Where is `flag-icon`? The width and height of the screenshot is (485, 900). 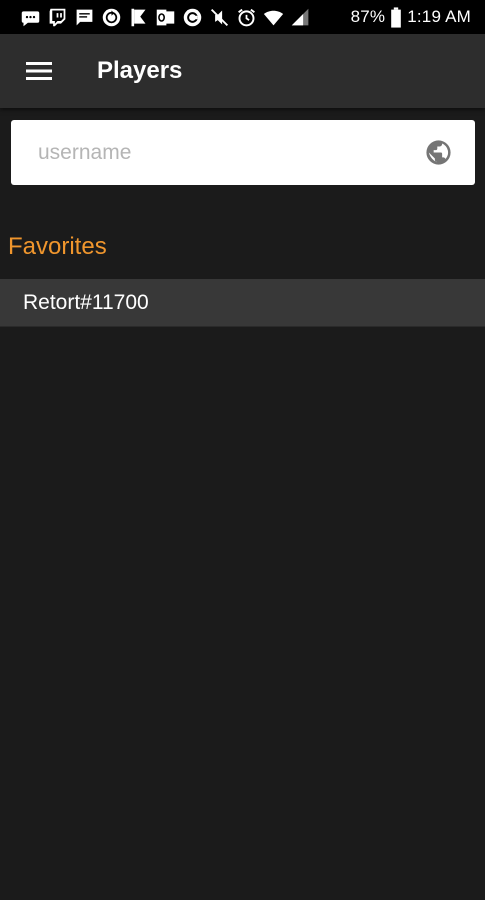
flag-icon is located at coordinates (138, 17).